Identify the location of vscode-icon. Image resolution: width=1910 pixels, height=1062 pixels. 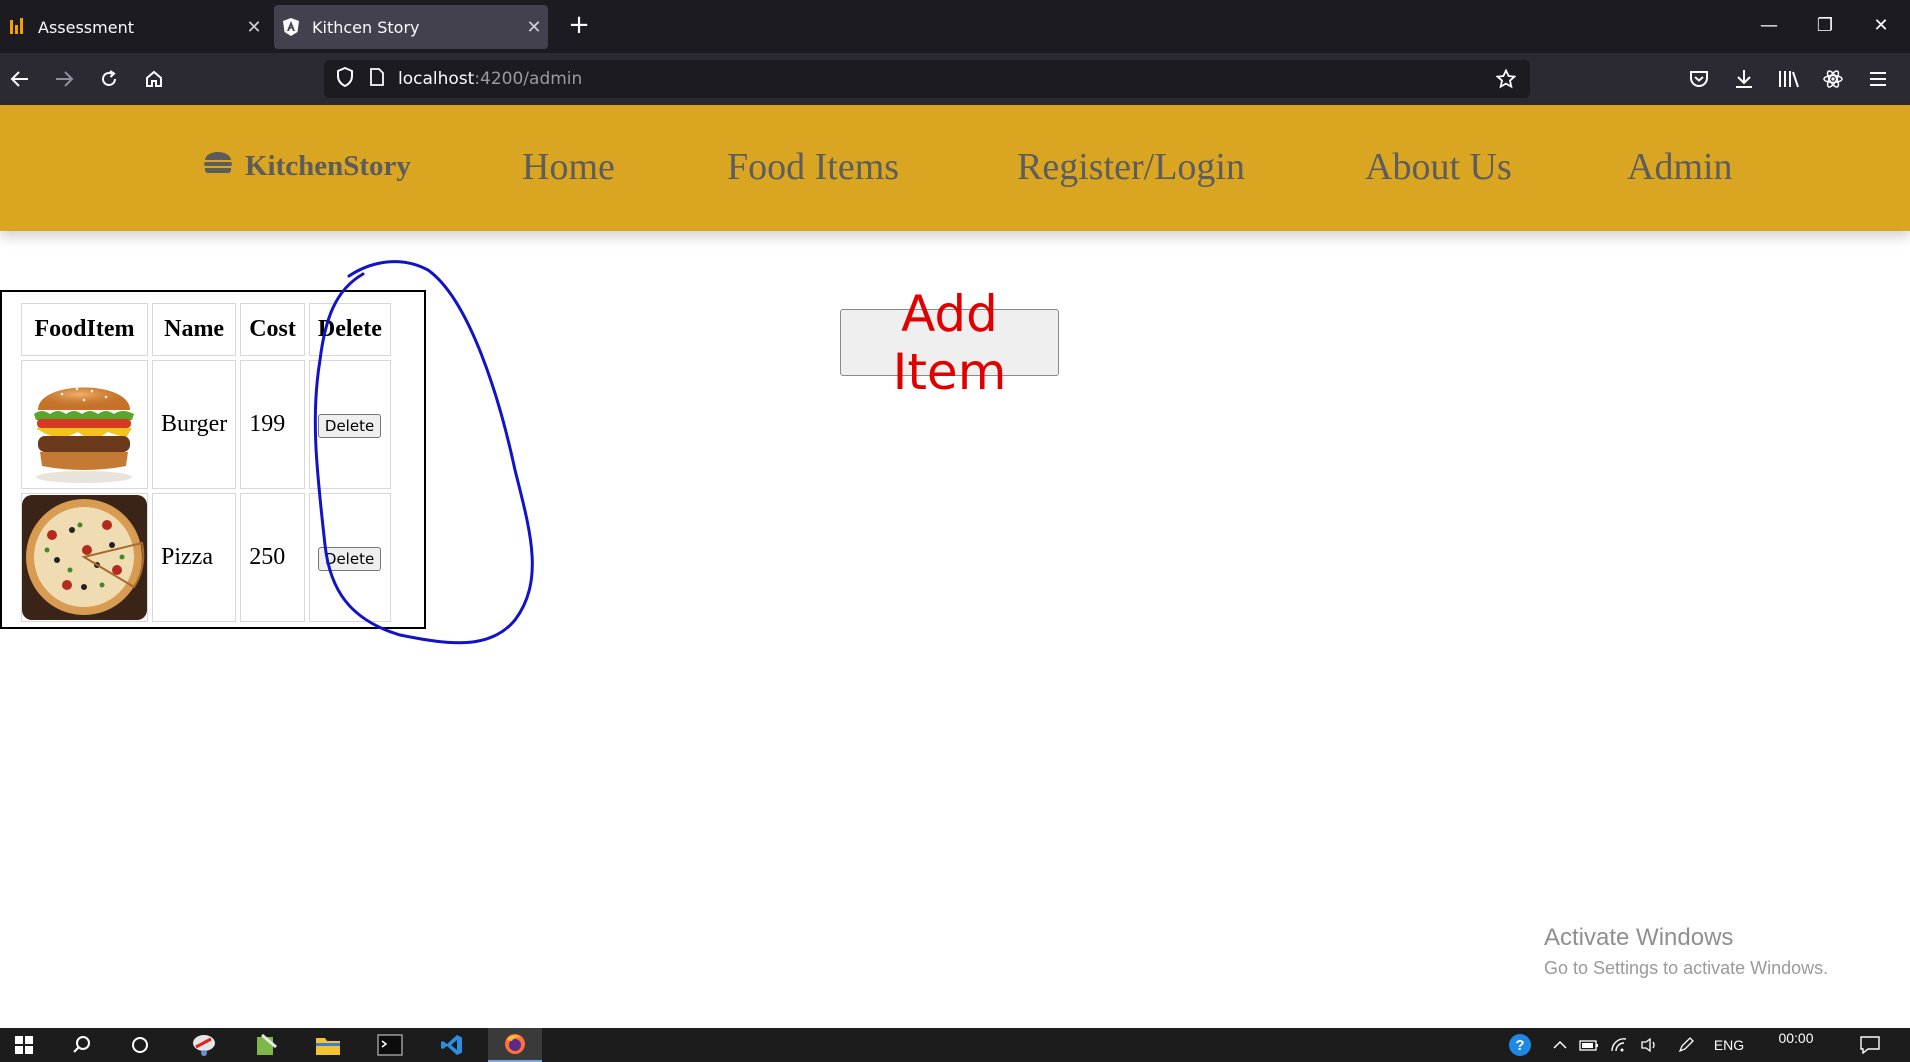
(452, 1045).